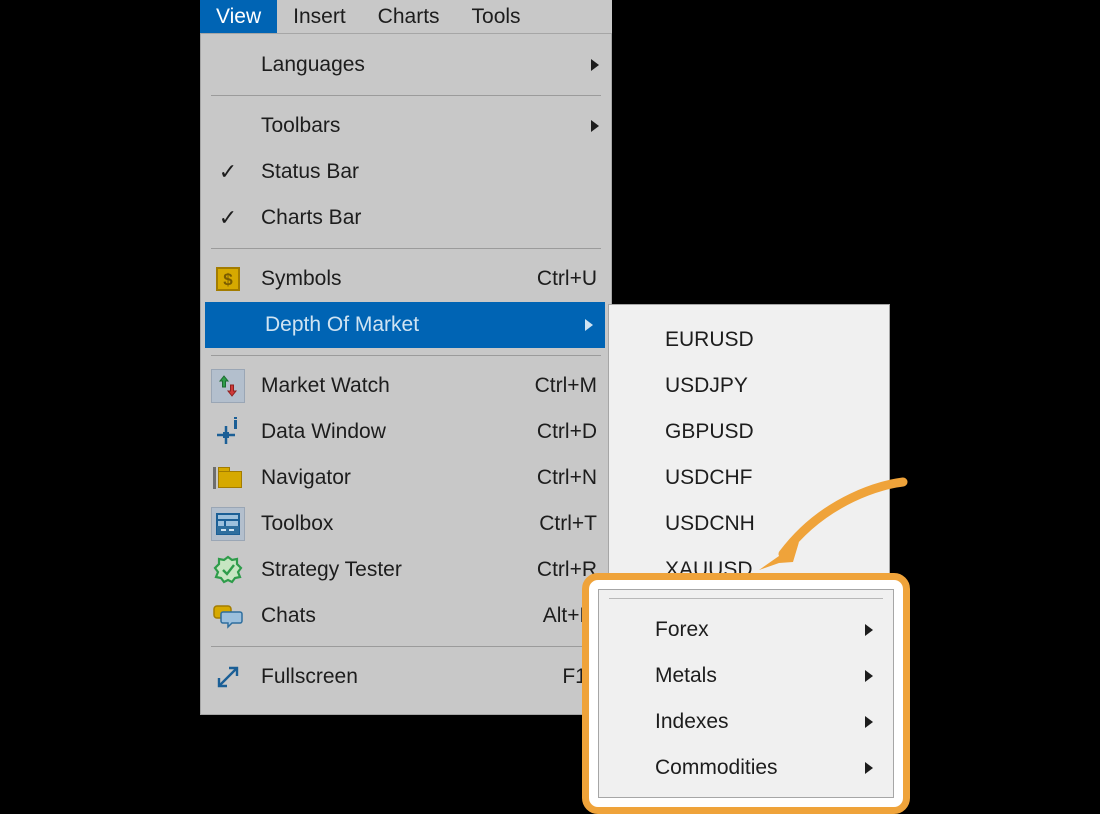 Image resolution: width=1100 pixels, height=814 pixels. Describe the element at coordinates (749, 386) in the screenshot. I see `submenu-item-usdjpy: USDJPY` at that location.